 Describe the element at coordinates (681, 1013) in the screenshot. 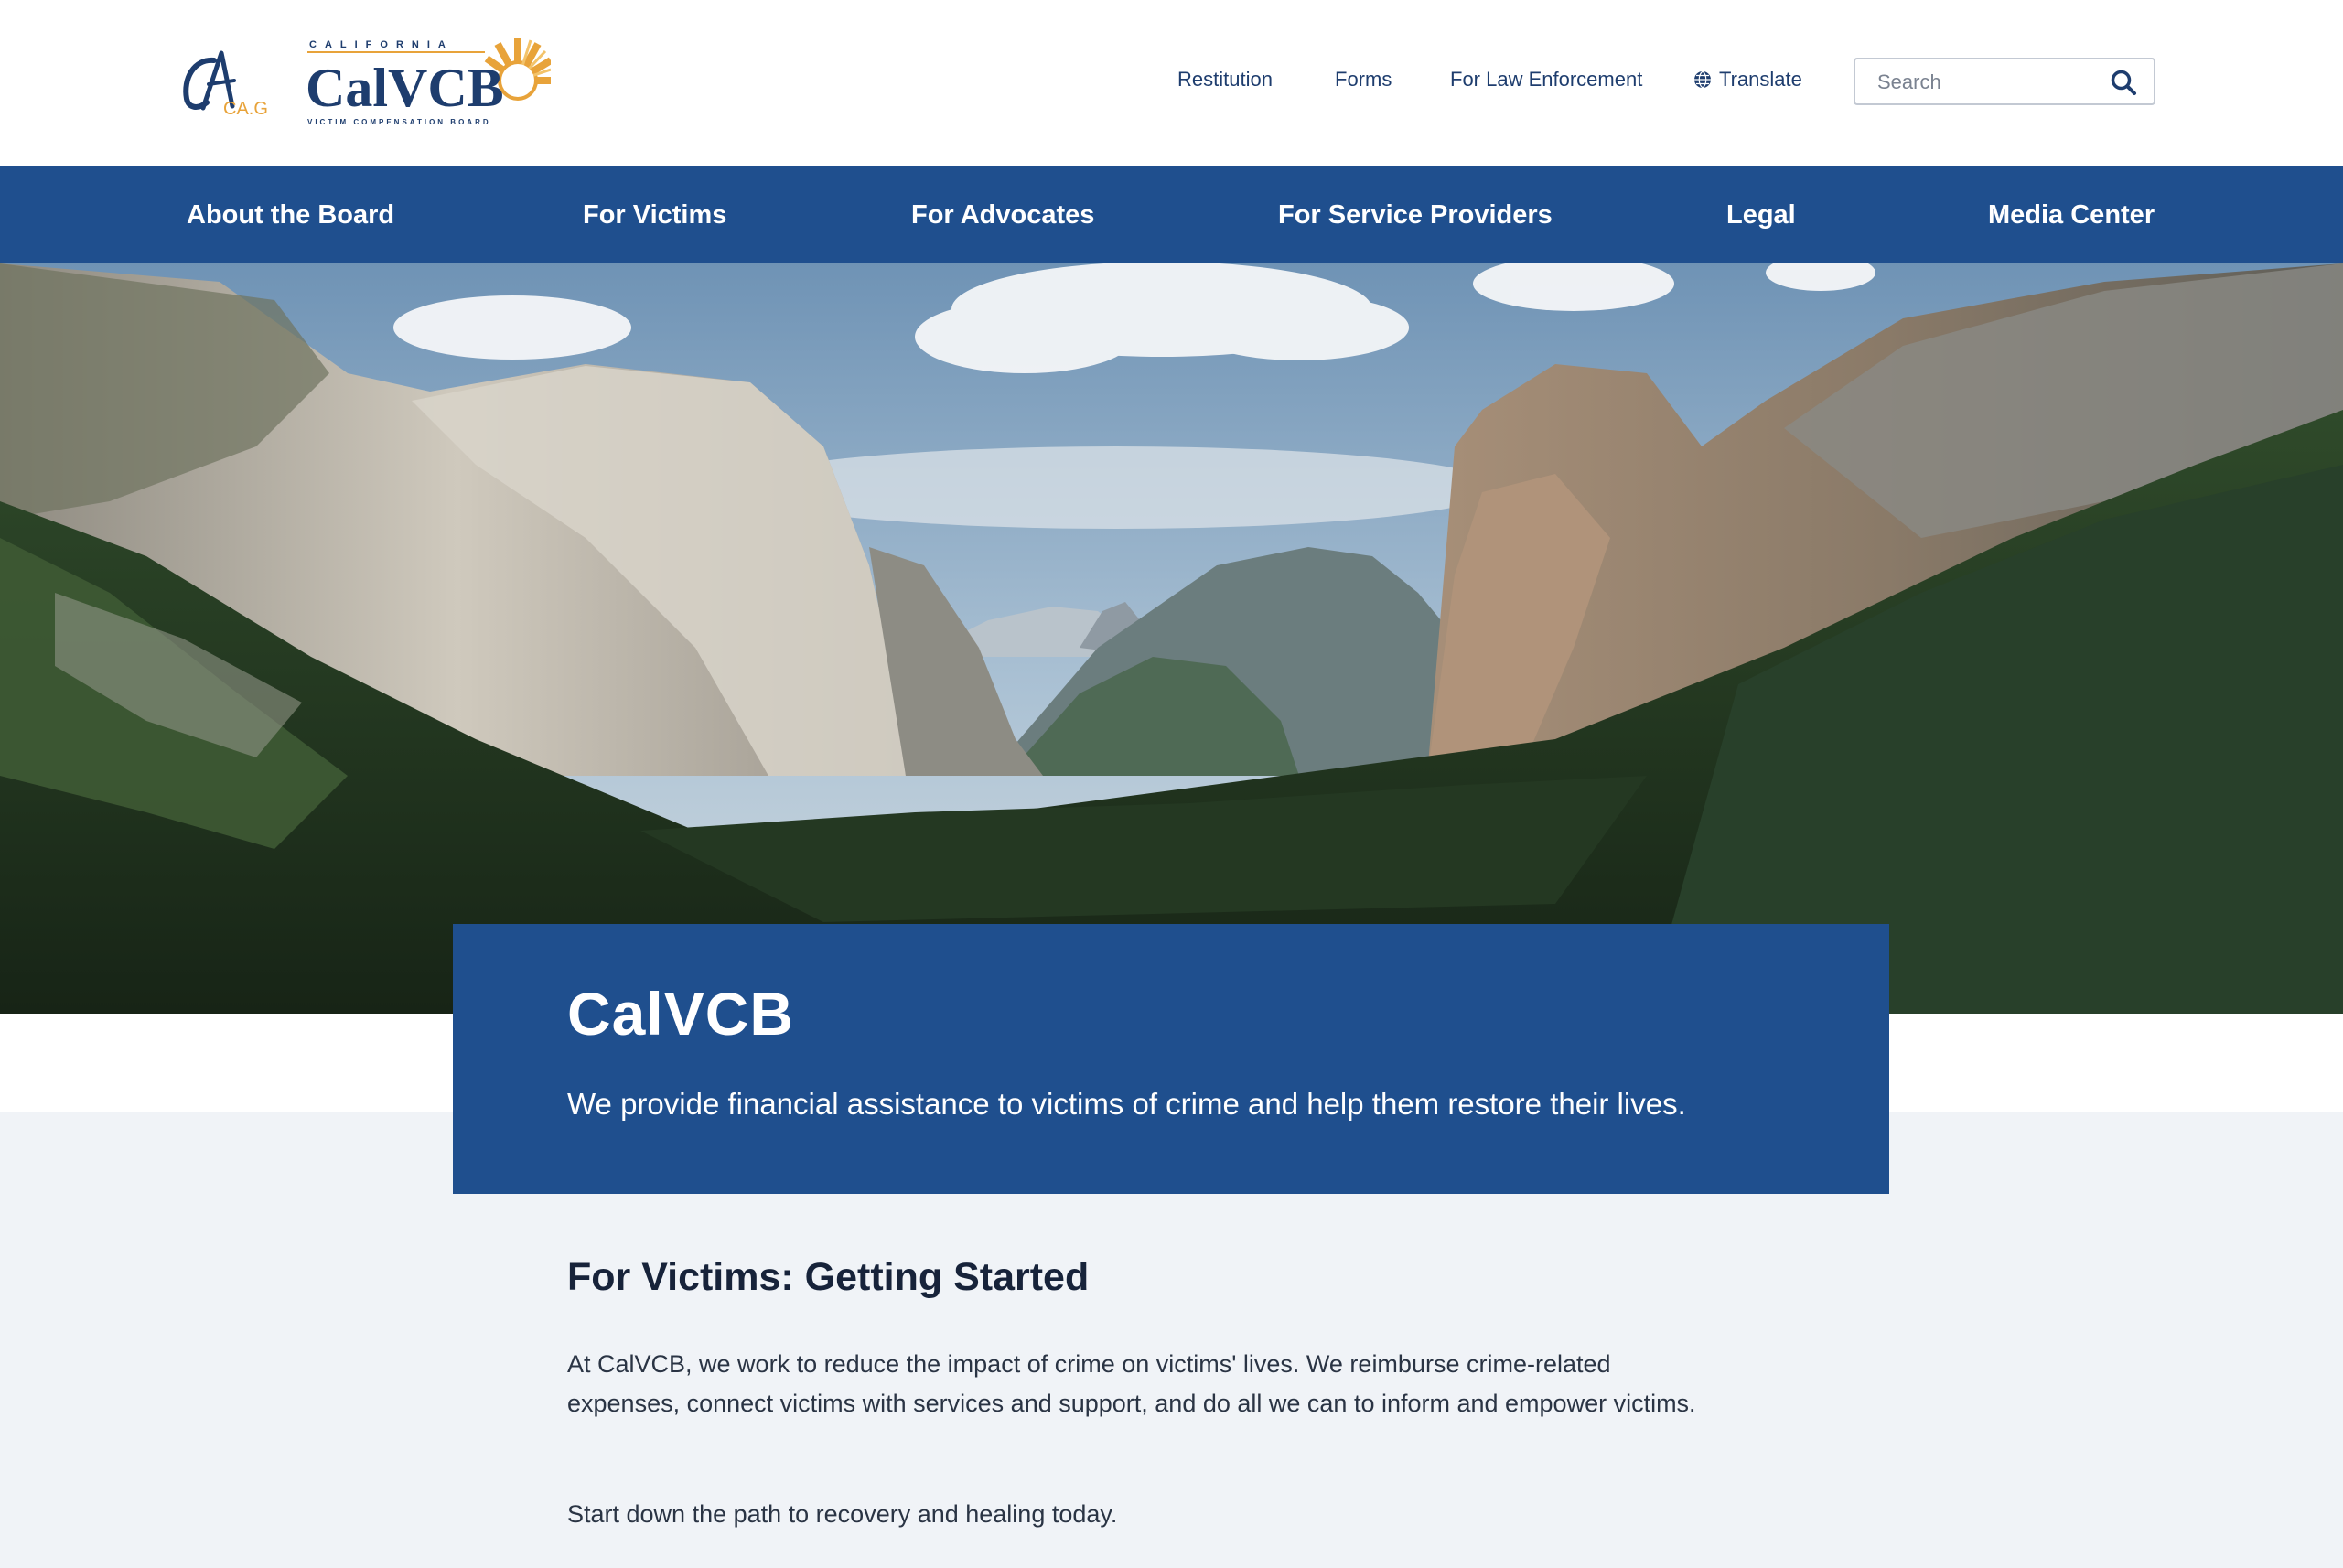

I see `hero-title: CalVCB` at that location.